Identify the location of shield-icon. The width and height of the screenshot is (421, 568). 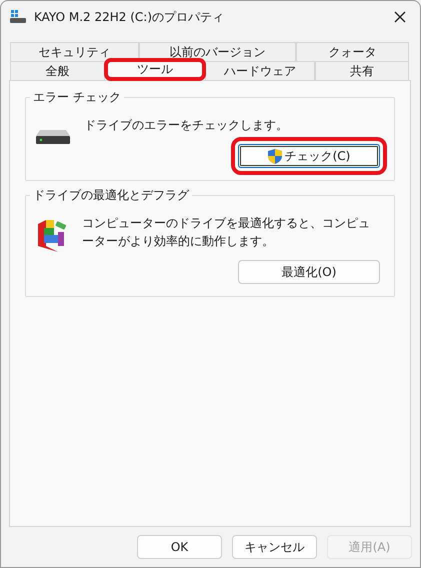
(275, 156).